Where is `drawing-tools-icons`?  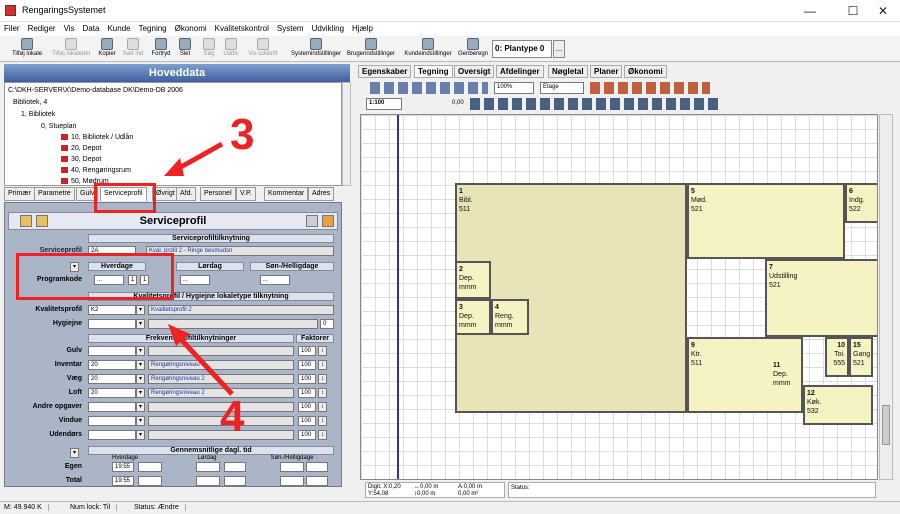
drawing-tools-icons is located at coordinates (429, 88).